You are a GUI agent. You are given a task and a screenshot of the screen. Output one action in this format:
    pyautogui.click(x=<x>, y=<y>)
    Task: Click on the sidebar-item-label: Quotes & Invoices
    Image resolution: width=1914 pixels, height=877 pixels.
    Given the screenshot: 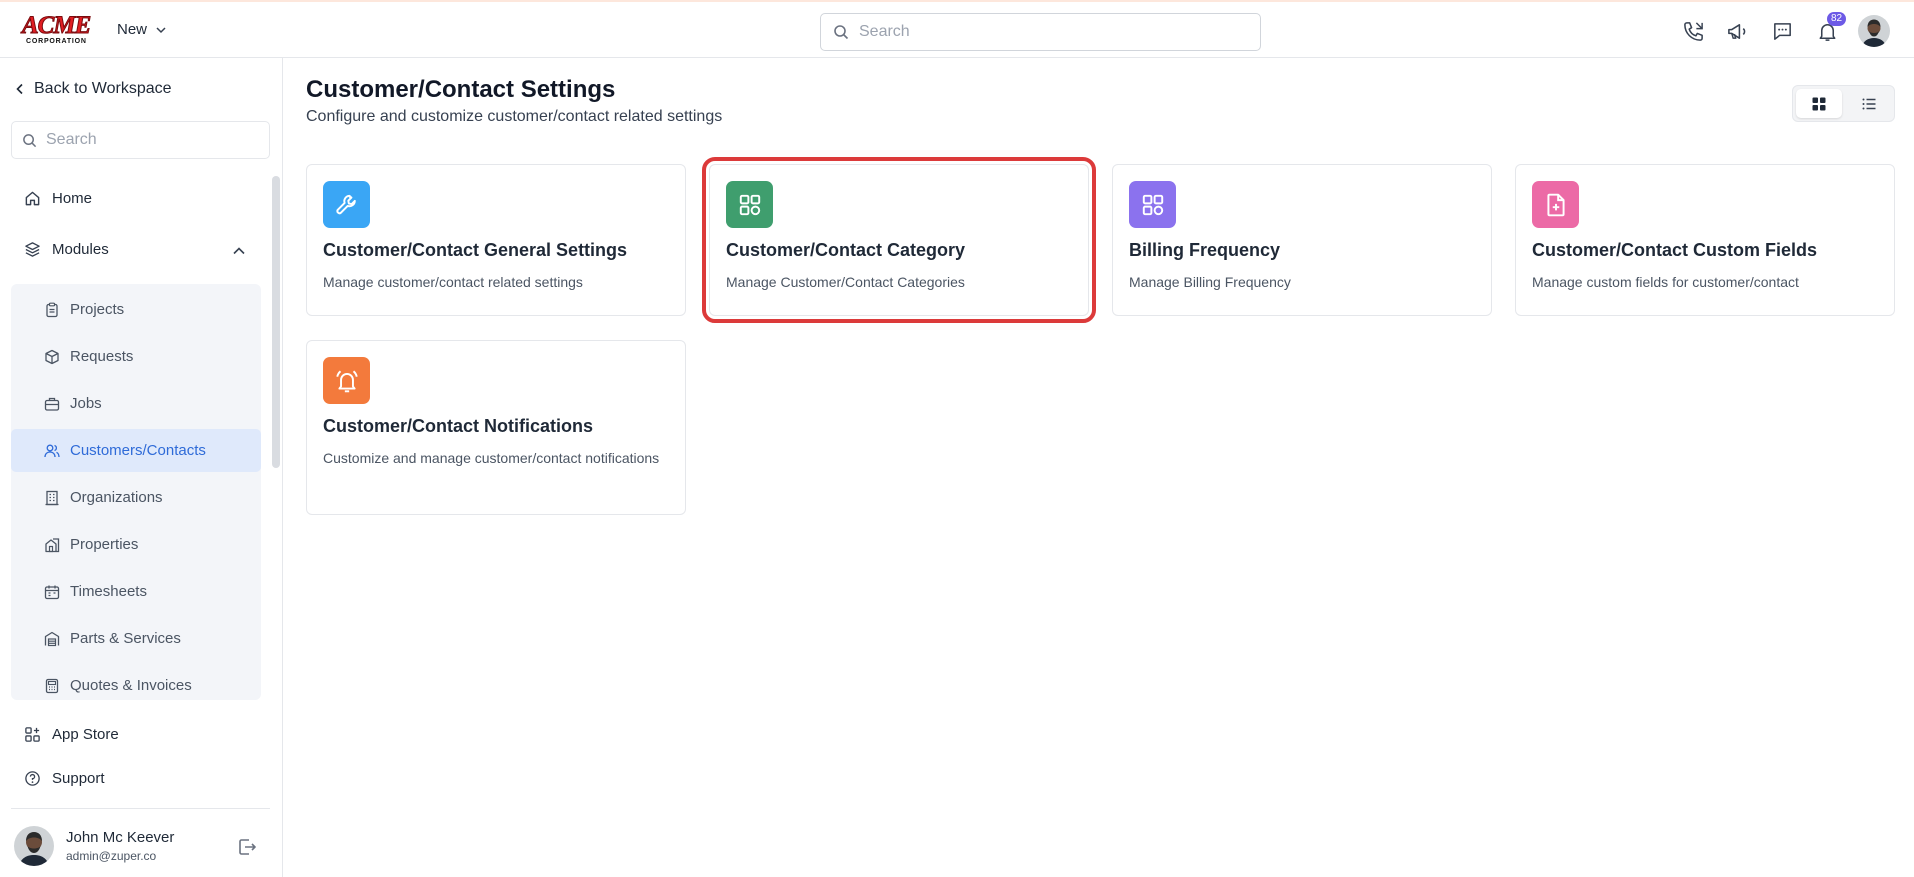 What is the action you would take?
    pyautogui.click(x=131, y=685)
    